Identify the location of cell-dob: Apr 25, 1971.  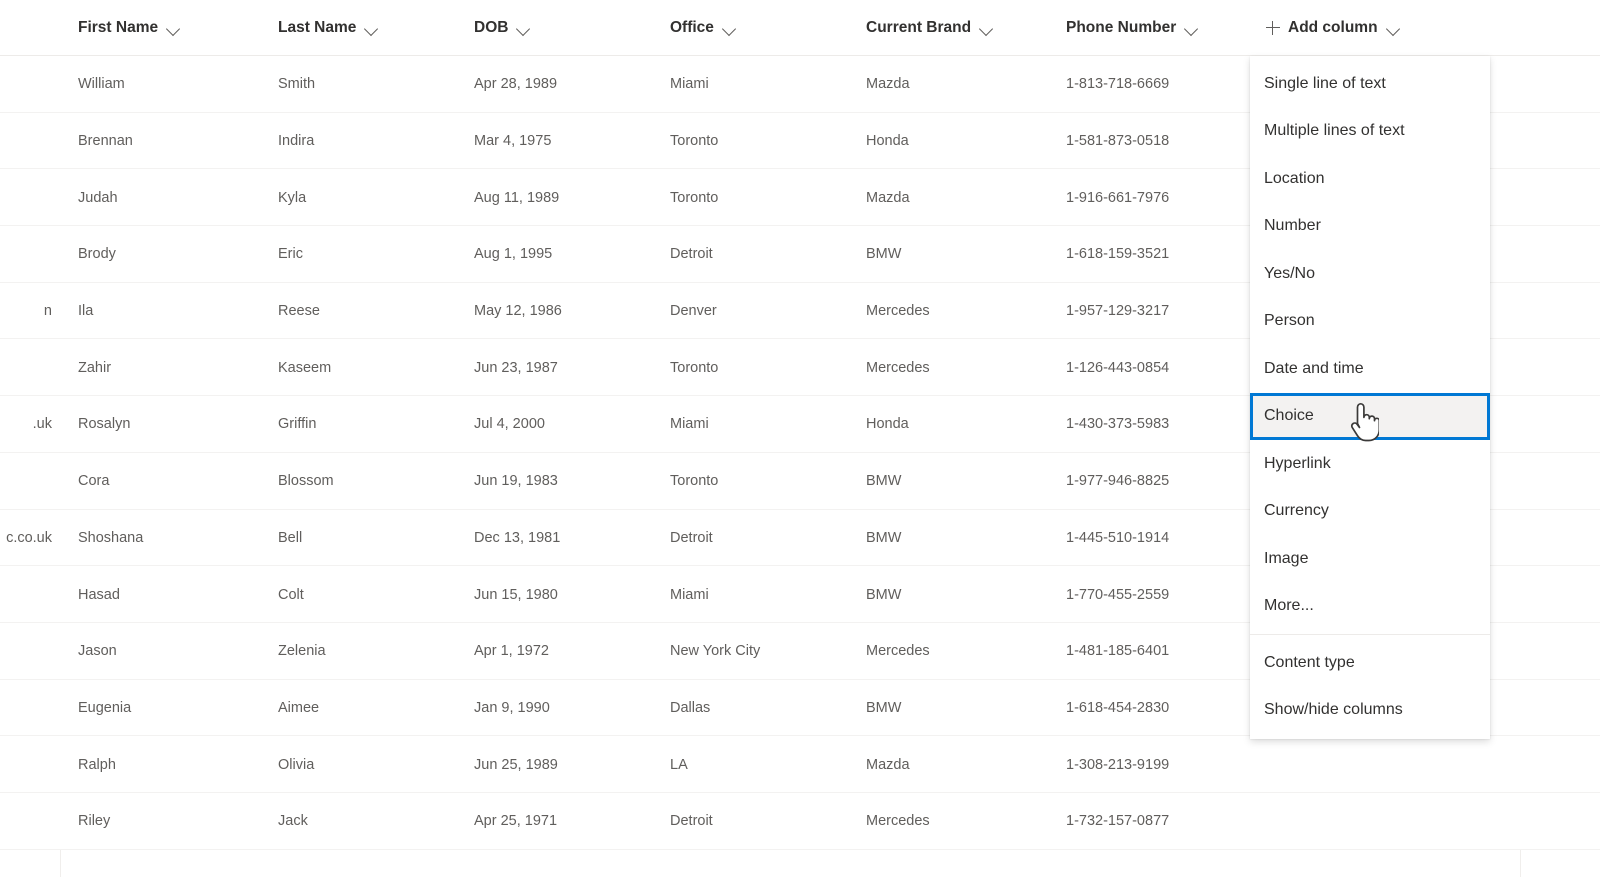
(572, 821).